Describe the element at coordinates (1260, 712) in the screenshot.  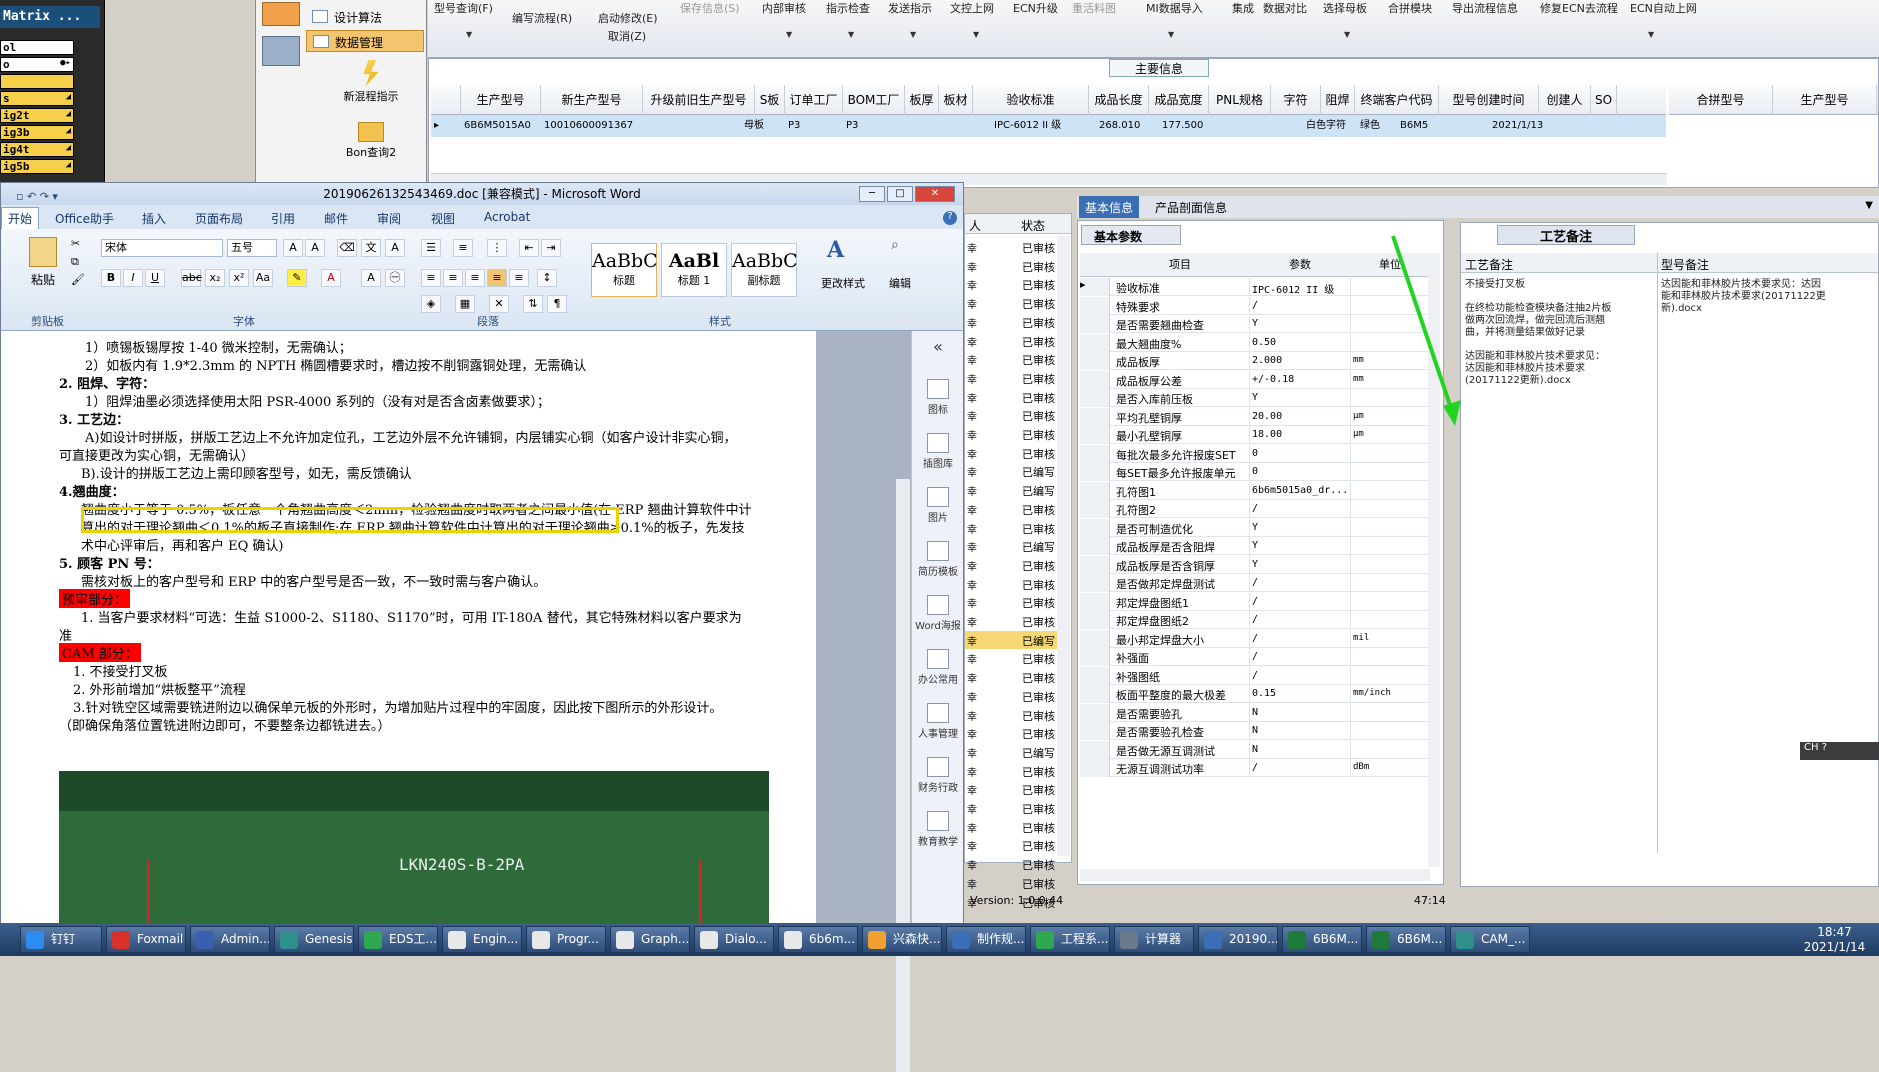
I see `param-row: 是否需要验孔 N` at that location.